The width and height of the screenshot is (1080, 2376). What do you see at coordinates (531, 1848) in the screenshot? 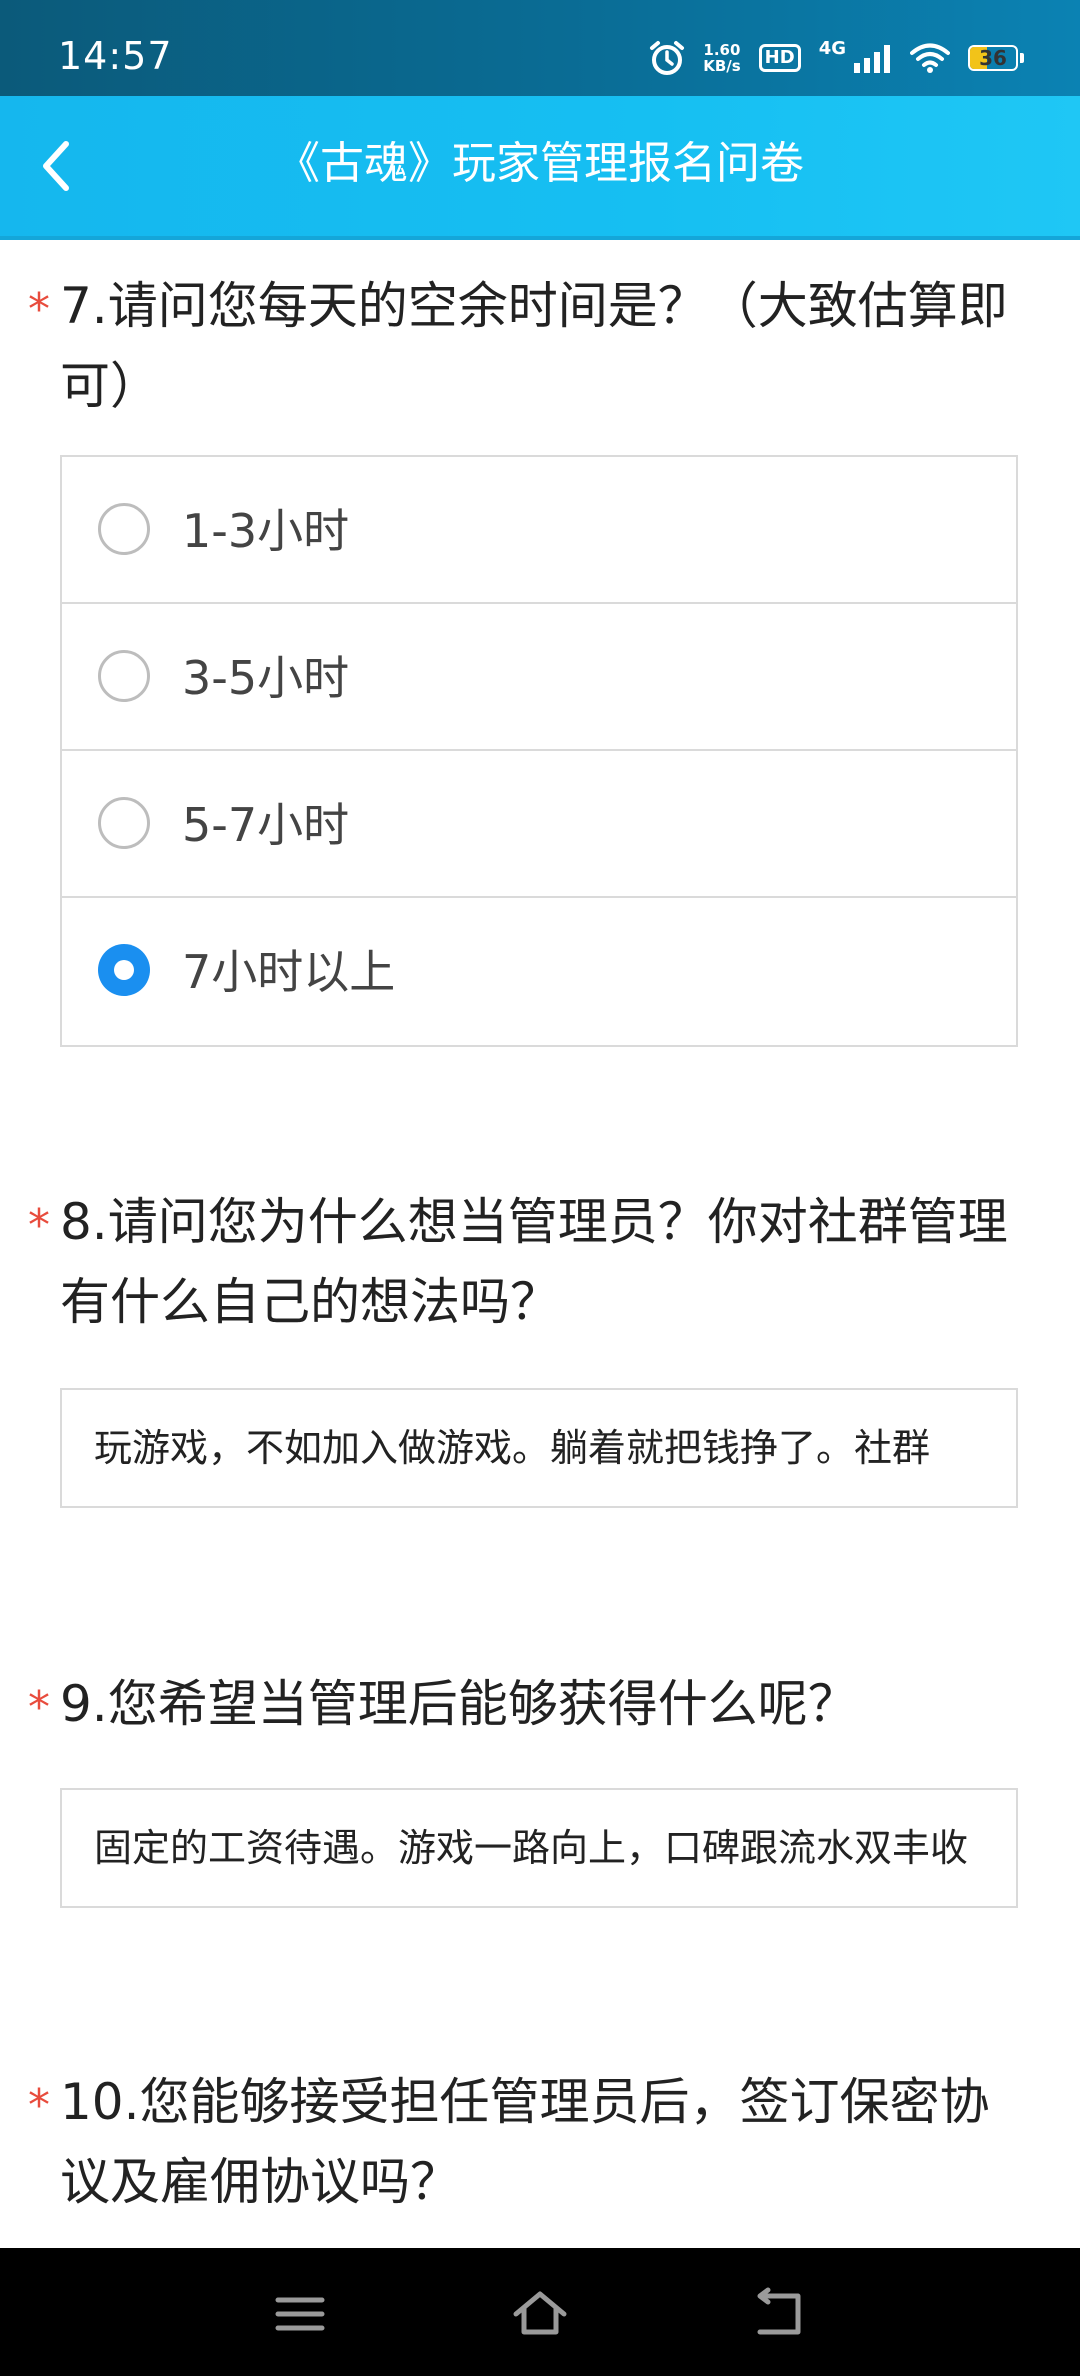
I see `answer-text: 固定的工资待遇。游戏一路向上，口碑跟流水双丰收` at bounding box center [531, 1848].